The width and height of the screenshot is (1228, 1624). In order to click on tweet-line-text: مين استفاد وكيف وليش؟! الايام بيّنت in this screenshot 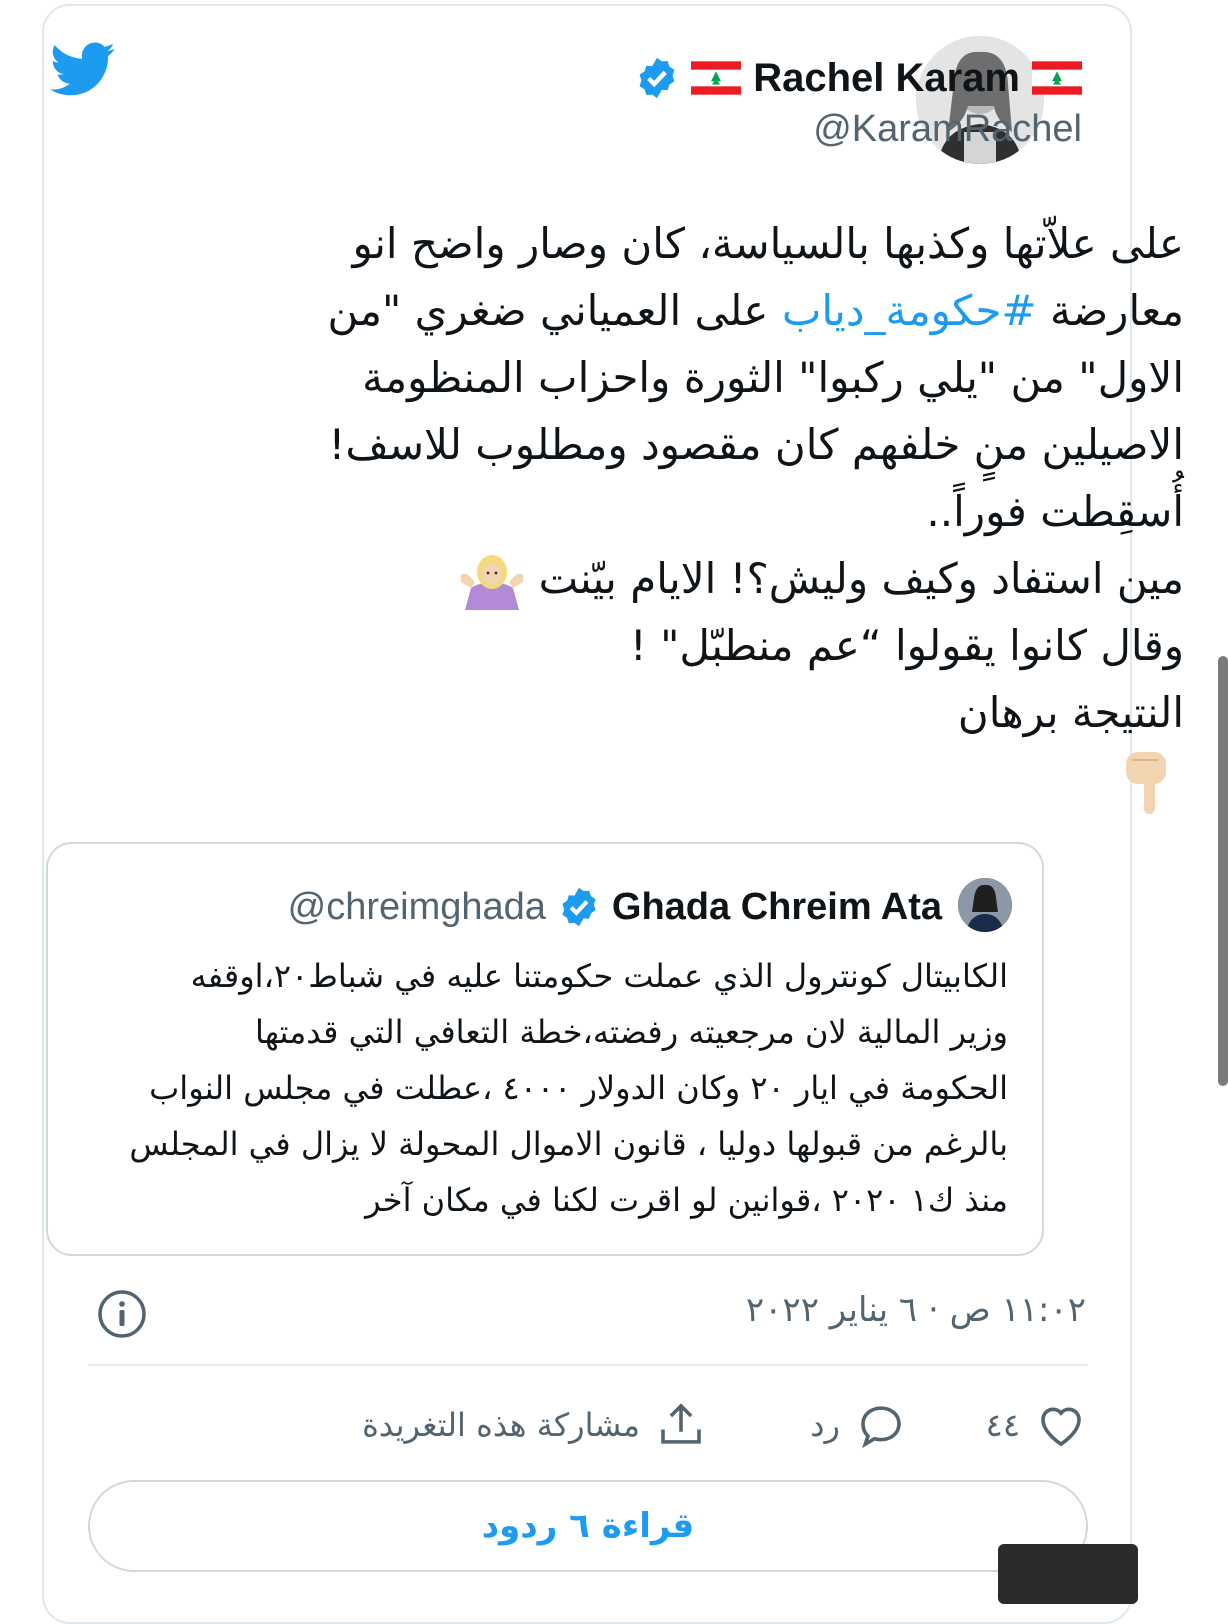, I will do `click(861, 578)`.